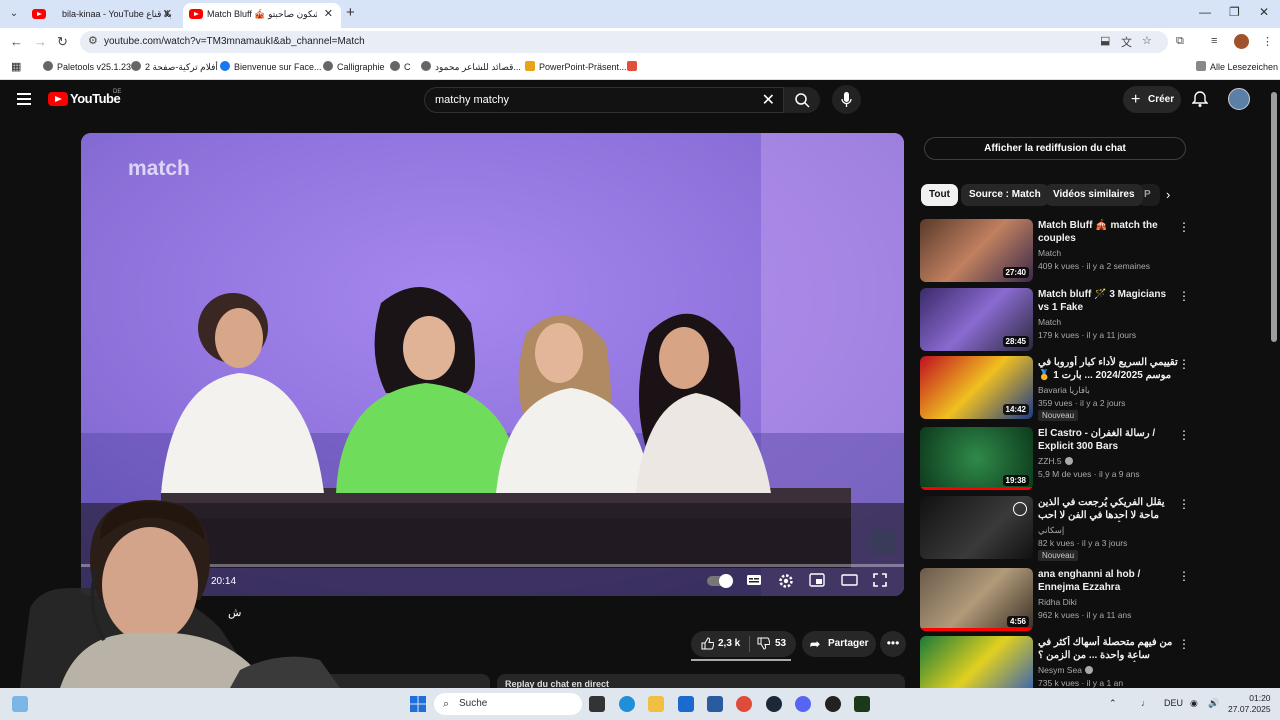 The image size is (1280, 720). Describe the element at coordinates (354, 66) in the screenshot. I see `bookmark-item: Calligraphie` at that location.